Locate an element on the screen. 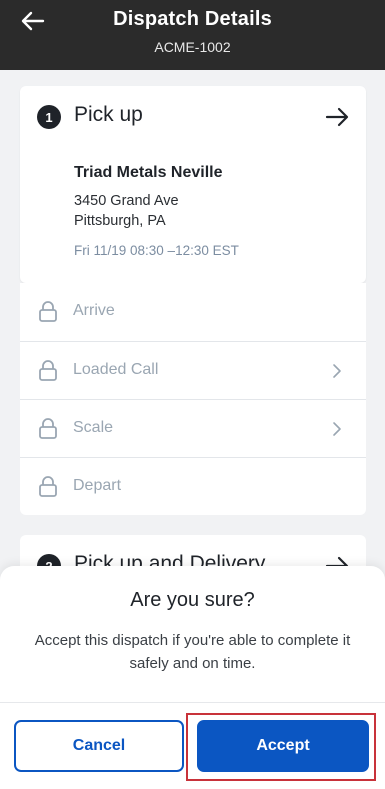 Image resolution: width=385 pixels, height=789 pixels. action-row-depart: Depart is located at coordinates (193, 486).